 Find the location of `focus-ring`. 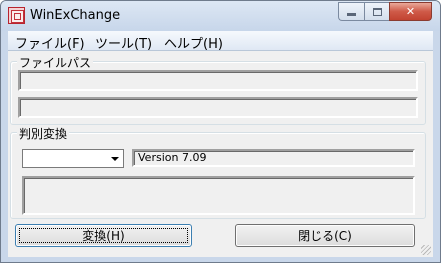

focus-ring is located at coordinates (103, 235).